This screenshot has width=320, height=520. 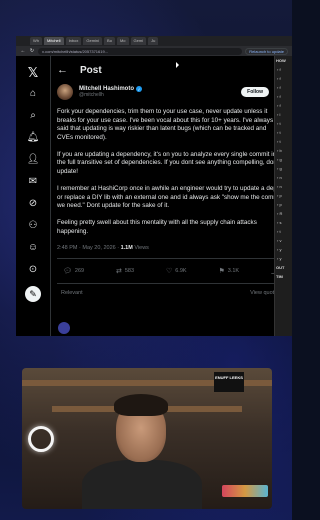 What do you see at coordinates (118, 272) in the screenshot?
I see `repost-icon: ⇄` at bounding box center [118, 272].